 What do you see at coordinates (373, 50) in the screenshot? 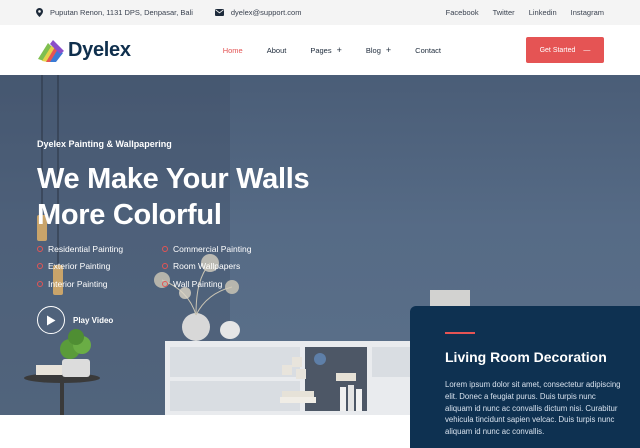
I see `nav-item-label: Blog` at bounding box center [373, 50].